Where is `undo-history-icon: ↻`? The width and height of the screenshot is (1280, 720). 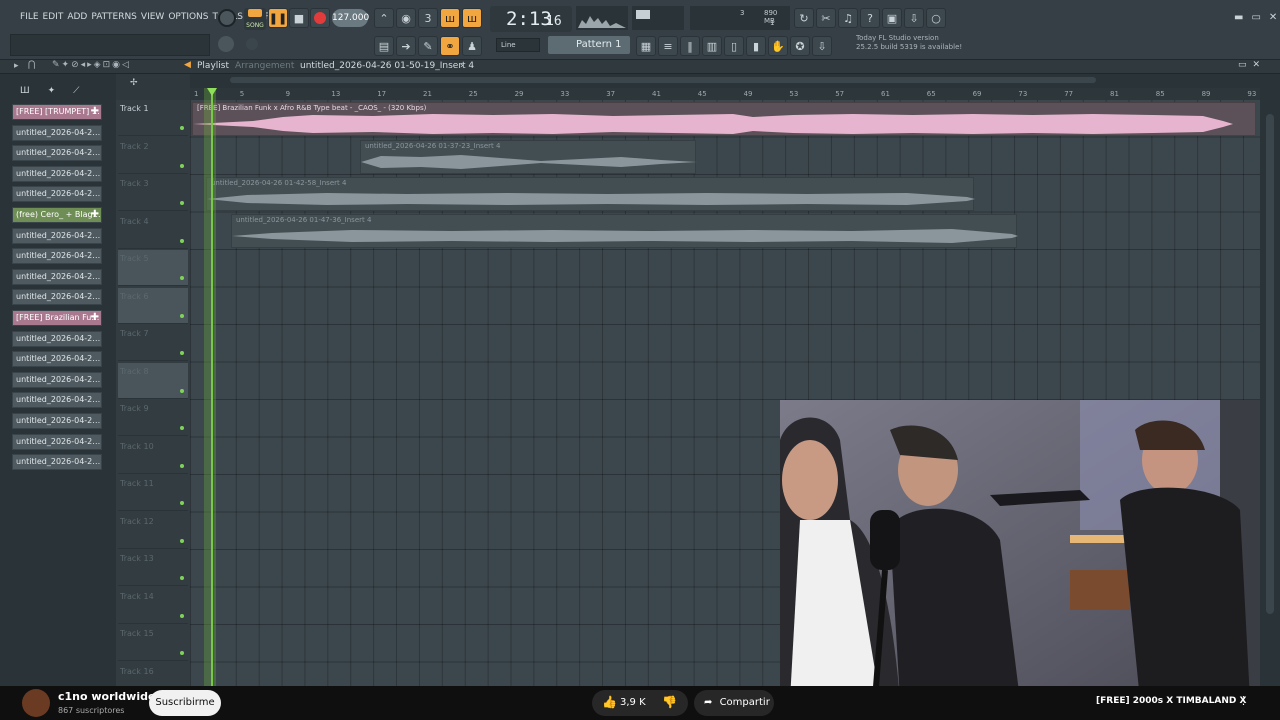
undo-history-icon: ↻ is located at coordinates (804, 18).